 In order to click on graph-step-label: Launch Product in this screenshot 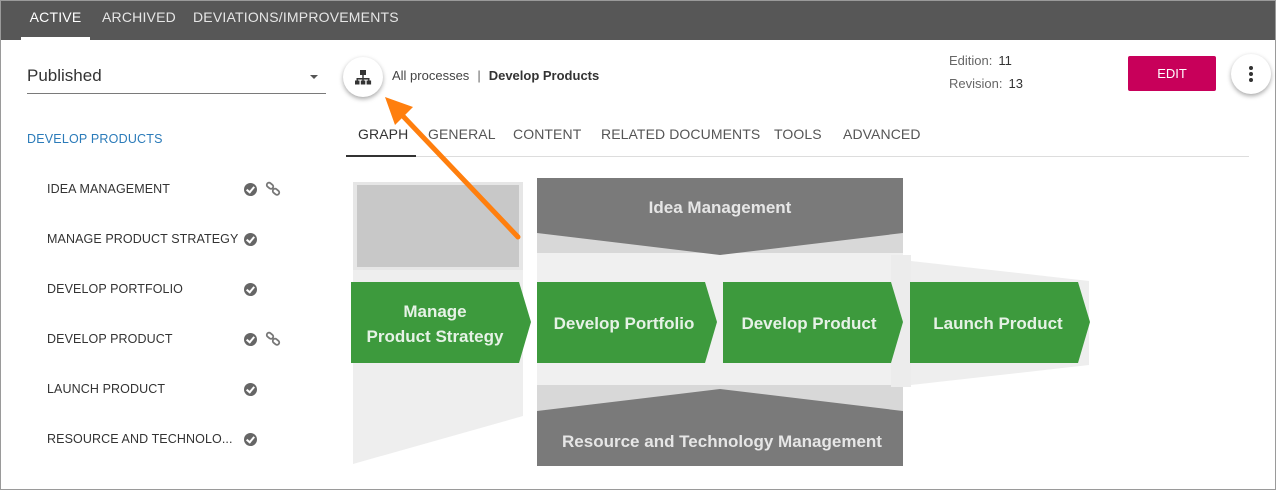, I will do `click(998, 323)`.